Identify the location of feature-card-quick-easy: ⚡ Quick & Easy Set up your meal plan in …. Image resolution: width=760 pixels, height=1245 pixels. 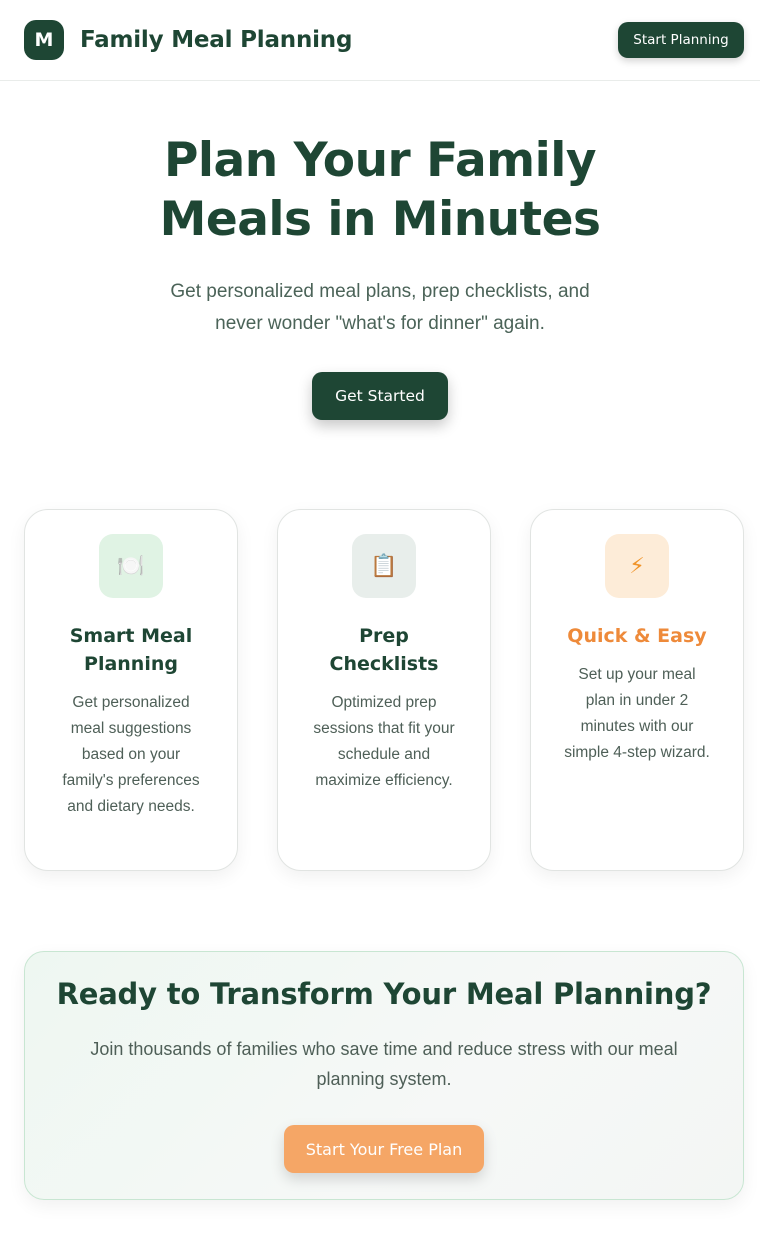
(637, 690).